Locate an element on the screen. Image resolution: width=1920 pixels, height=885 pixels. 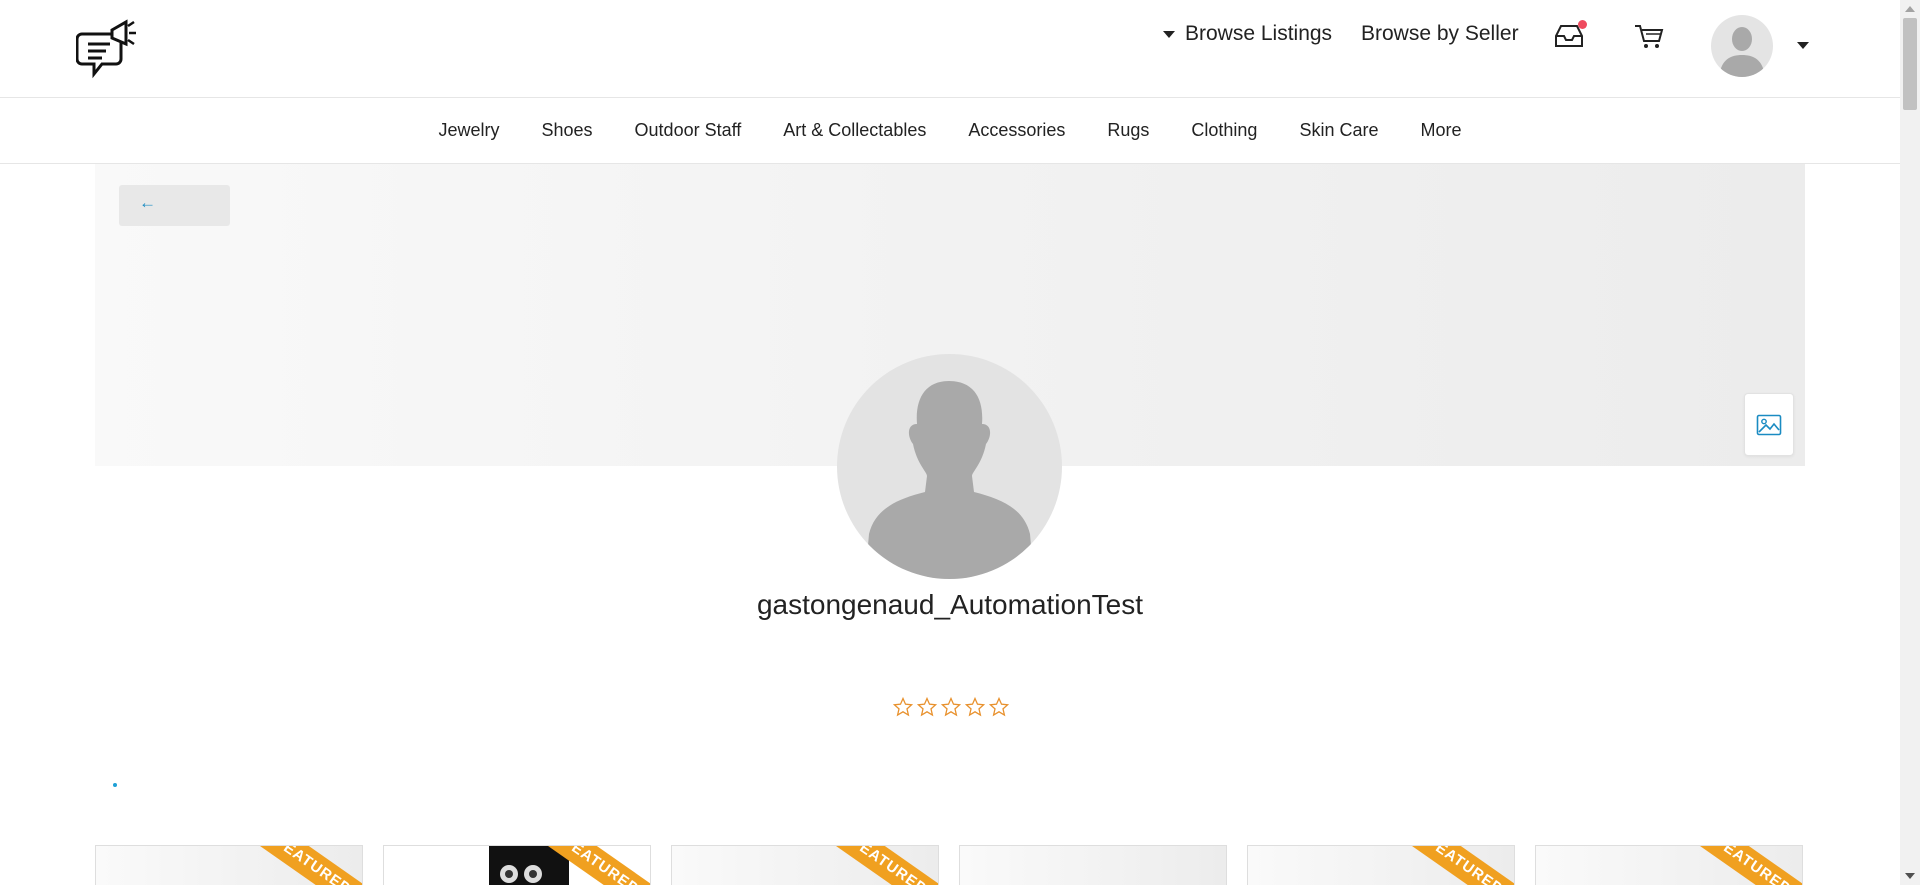
logo-icon is located at coordinates (106, 49).